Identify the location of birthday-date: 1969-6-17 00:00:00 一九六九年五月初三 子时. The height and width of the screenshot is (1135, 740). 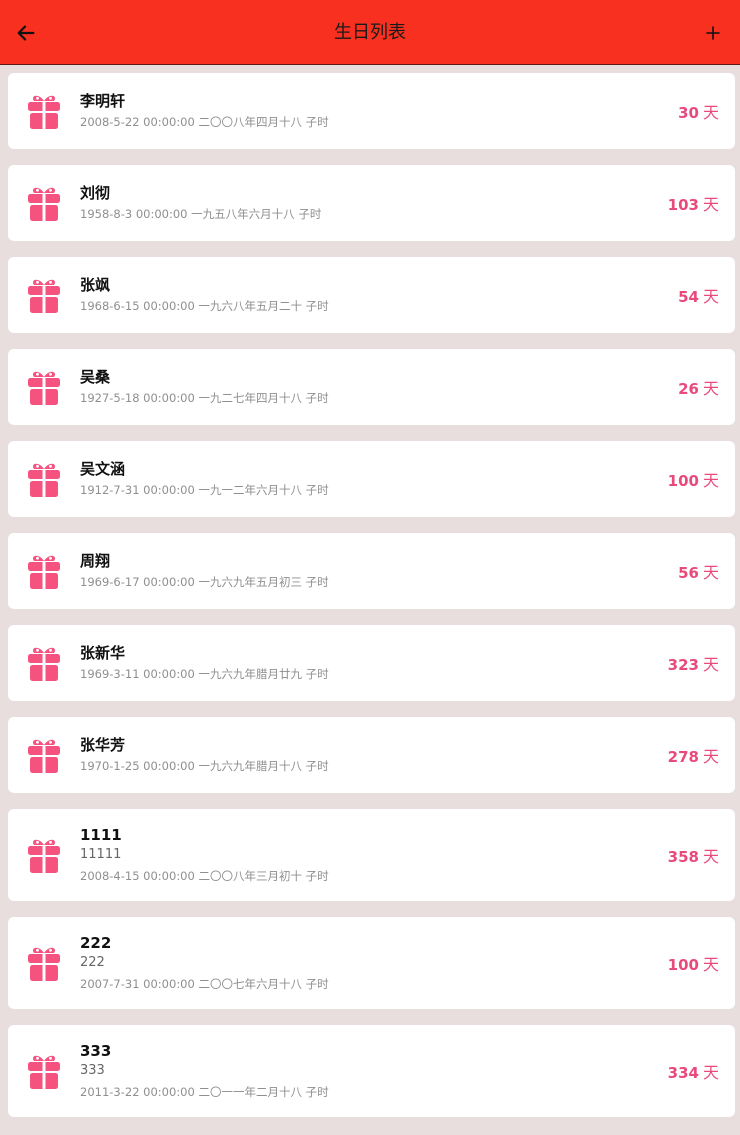
(204, 582).